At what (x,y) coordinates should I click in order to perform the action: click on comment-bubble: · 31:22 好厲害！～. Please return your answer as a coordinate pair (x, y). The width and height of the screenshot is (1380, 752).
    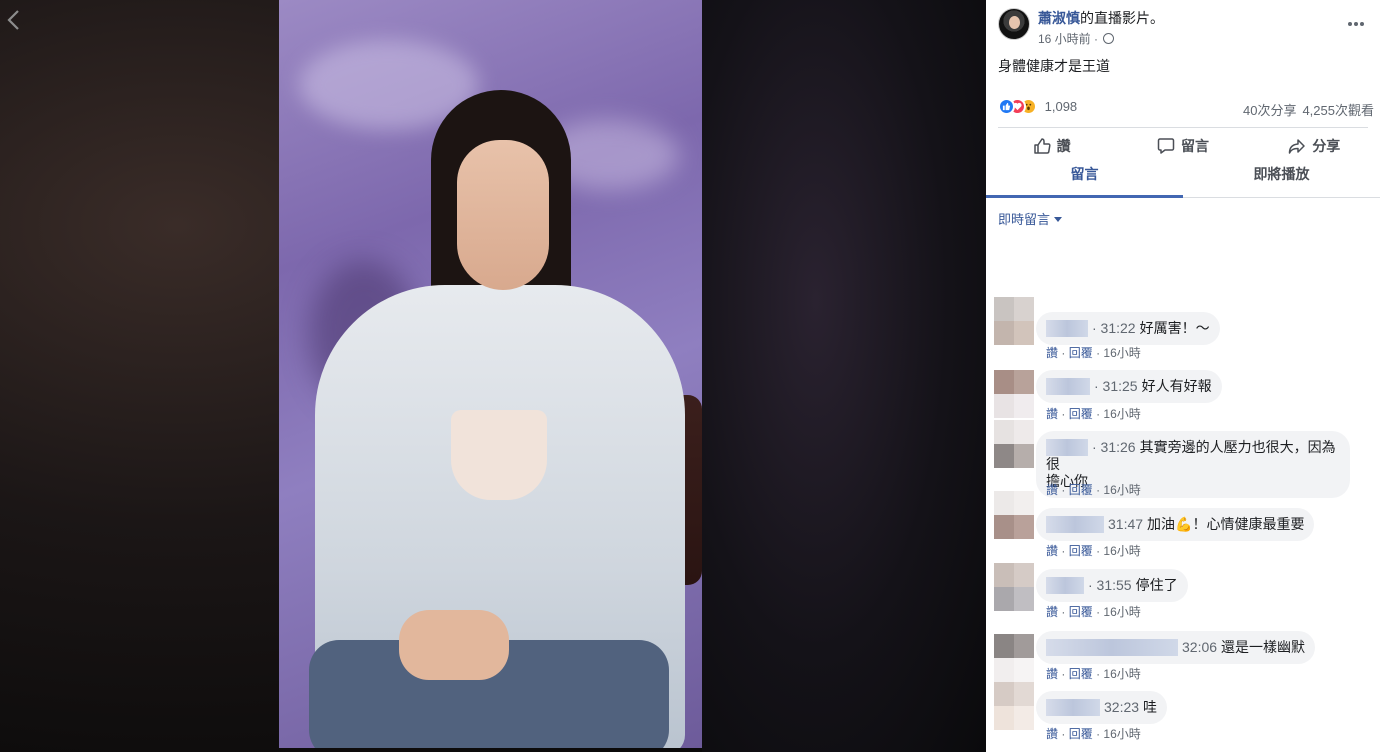
    Looking at the image, I should click on (1128, 328).